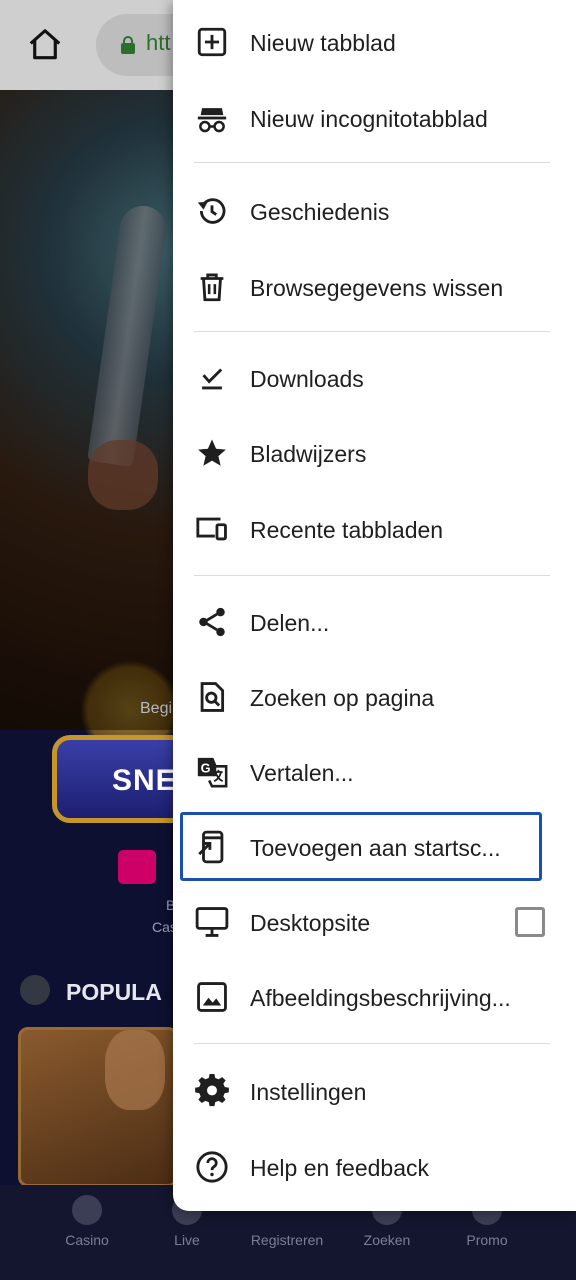  What do you see at coordinates (387, 1240) in the screenshot?
I see `nav-zoeken: Zoeken` at bounding box center [387, 1240].